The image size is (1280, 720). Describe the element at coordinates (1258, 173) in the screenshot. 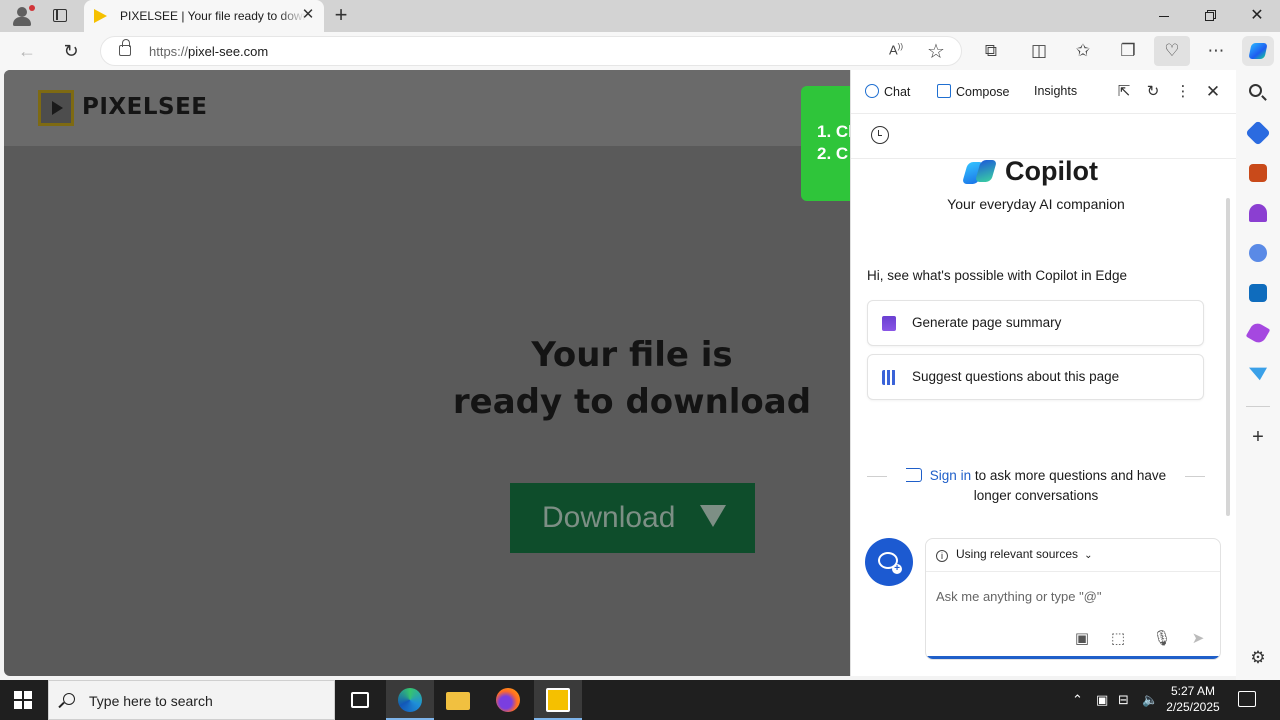

I see `tools-briefcase-icon` at that location.